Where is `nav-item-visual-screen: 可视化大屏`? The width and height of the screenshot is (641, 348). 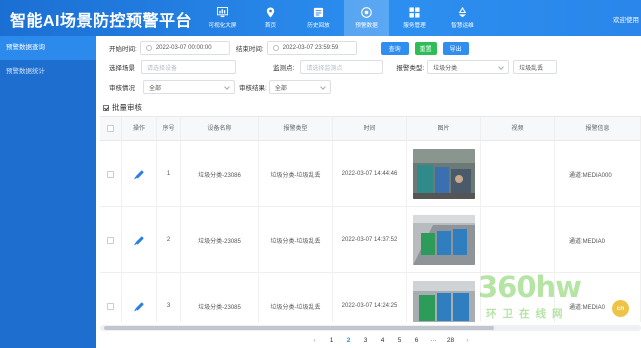 nav-item-visual-screen: 可视化大屏 is located at coordinates (222, 18).